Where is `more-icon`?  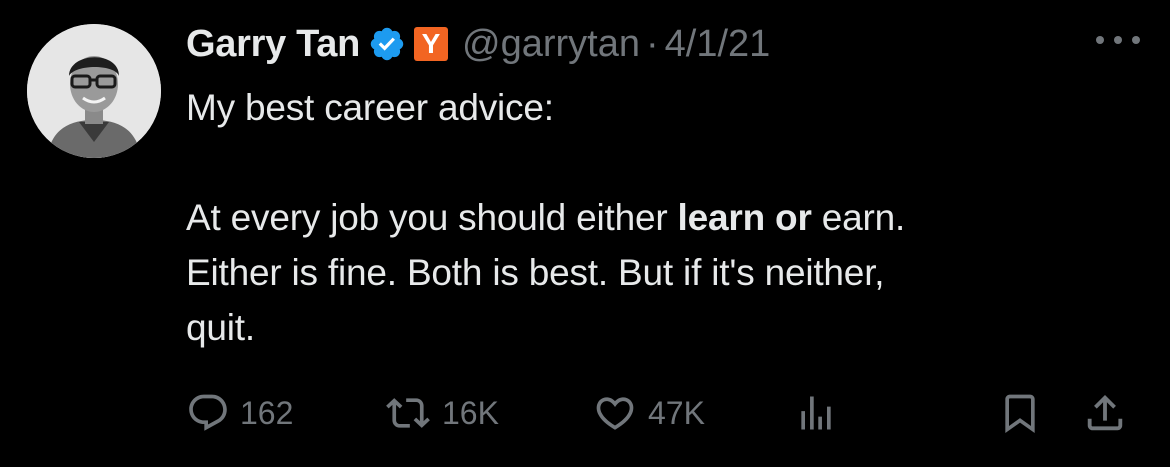
more-icon is located at coordinates (1118, 40).